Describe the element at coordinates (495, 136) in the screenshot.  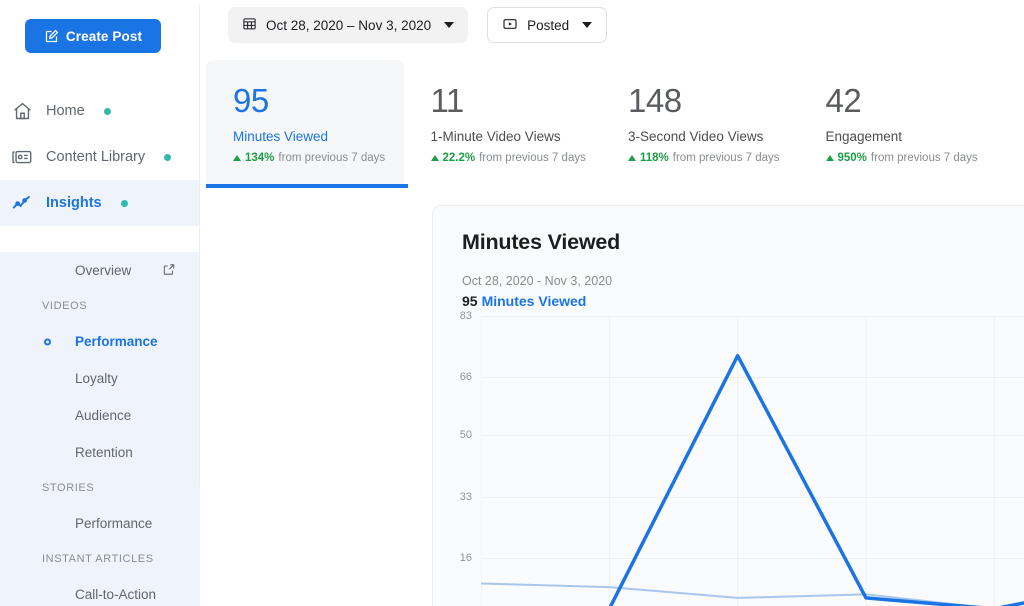
I see `metric-label: 1-Minute Video Views` at that location.